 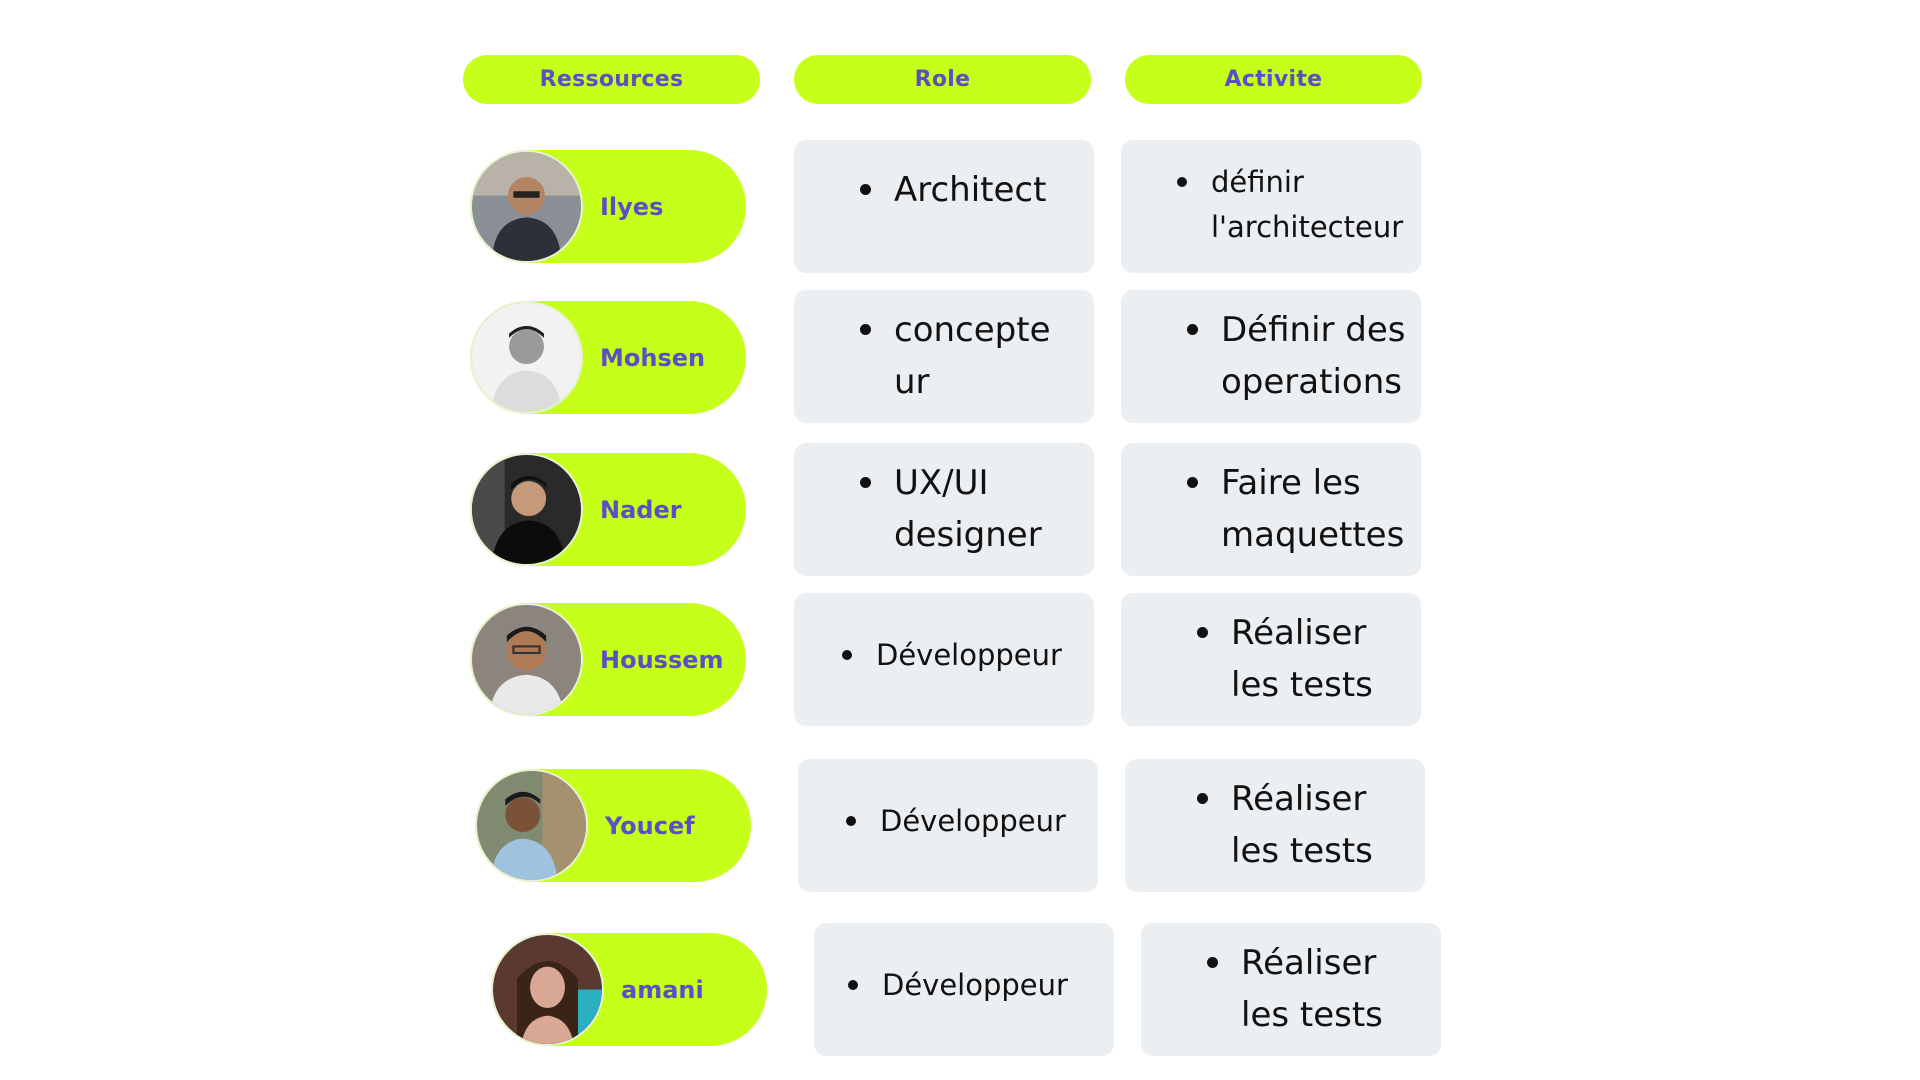 What do you see at coordinates (1257, 182) in the screenshot?
I see `activity-line-1: définir` at bounding box center [1257, 182].